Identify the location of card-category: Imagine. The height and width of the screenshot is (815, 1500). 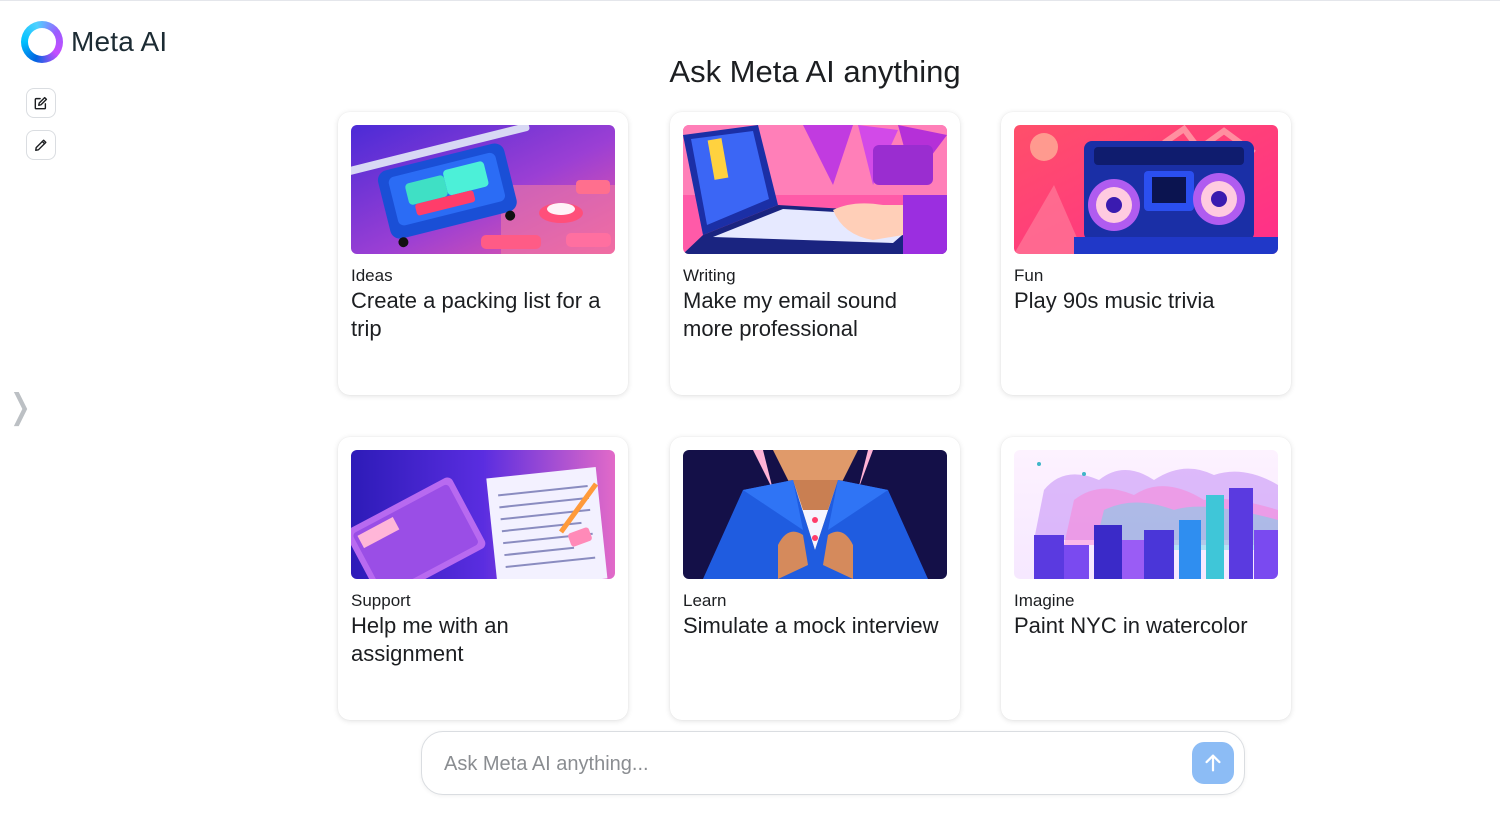
(1044, 600).